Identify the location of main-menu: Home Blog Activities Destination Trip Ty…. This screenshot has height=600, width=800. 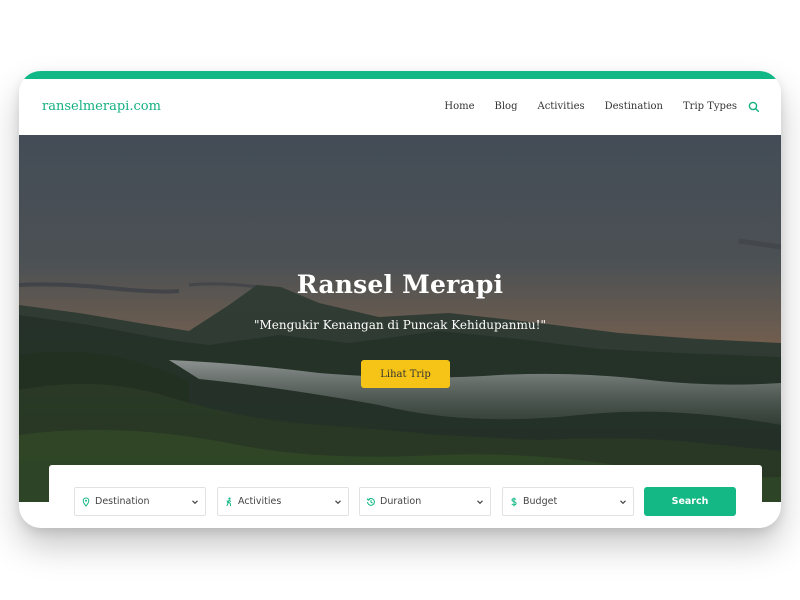
(590, 106).